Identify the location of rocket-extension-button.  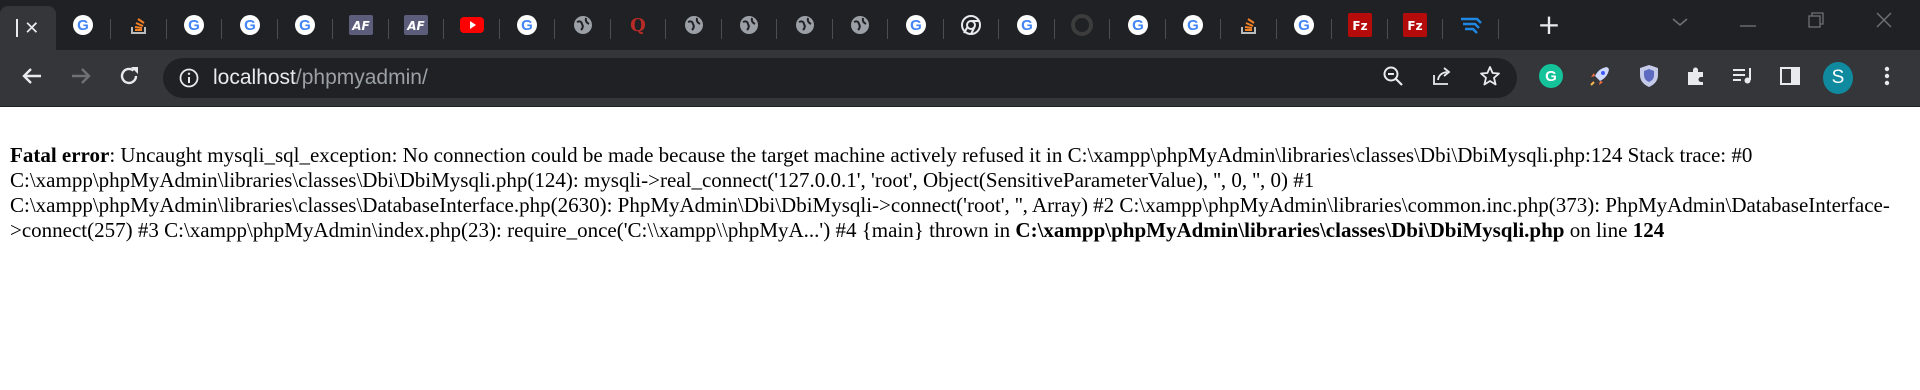
(1600, 78).